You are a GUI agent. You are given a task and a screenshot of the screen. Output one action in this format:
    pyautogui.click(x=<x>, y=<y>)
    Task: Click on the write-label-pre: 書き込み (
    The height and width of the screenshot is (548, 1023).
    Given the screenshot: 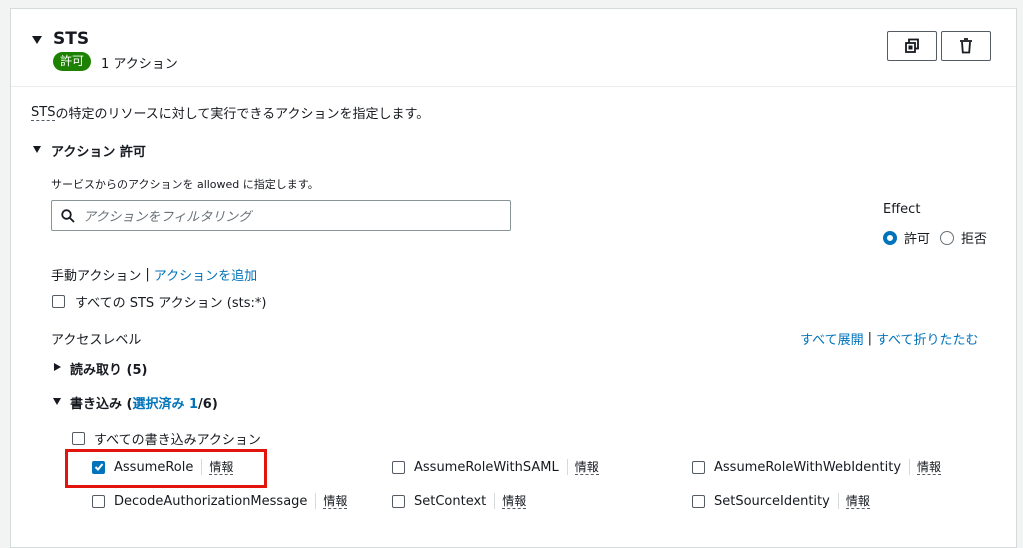 What is the action you would take?
    pyautogui.click(x=101, y=404)
    